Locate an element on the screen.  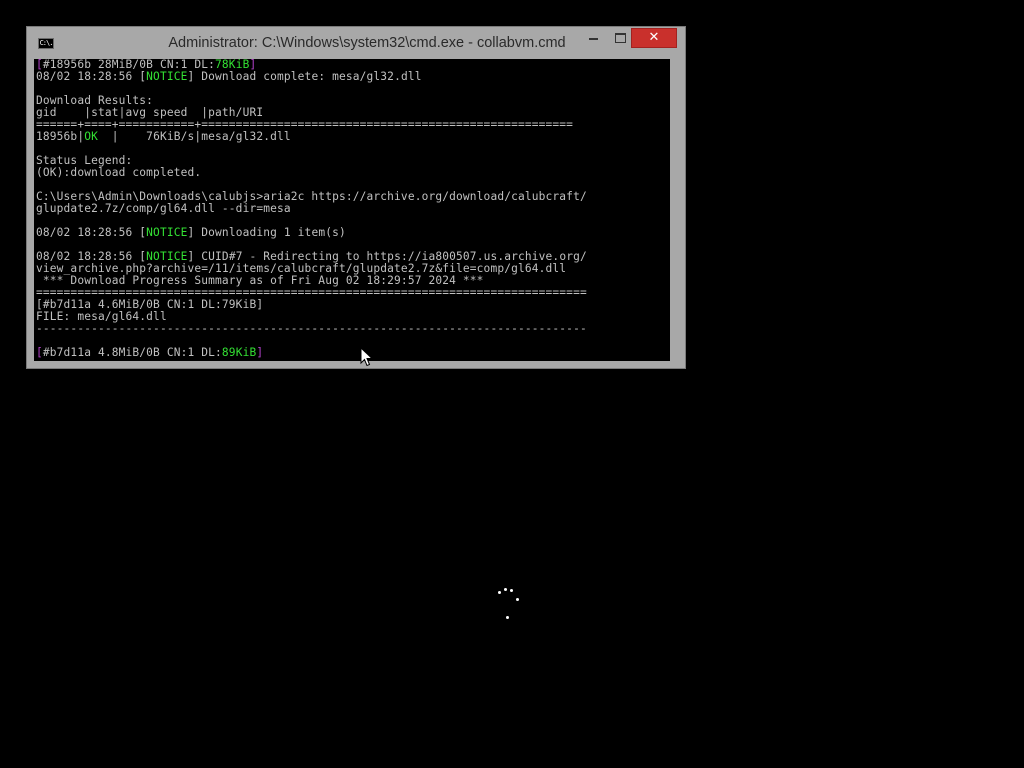
console-text: (OK):download completed. is located at coordinates (119, 172).